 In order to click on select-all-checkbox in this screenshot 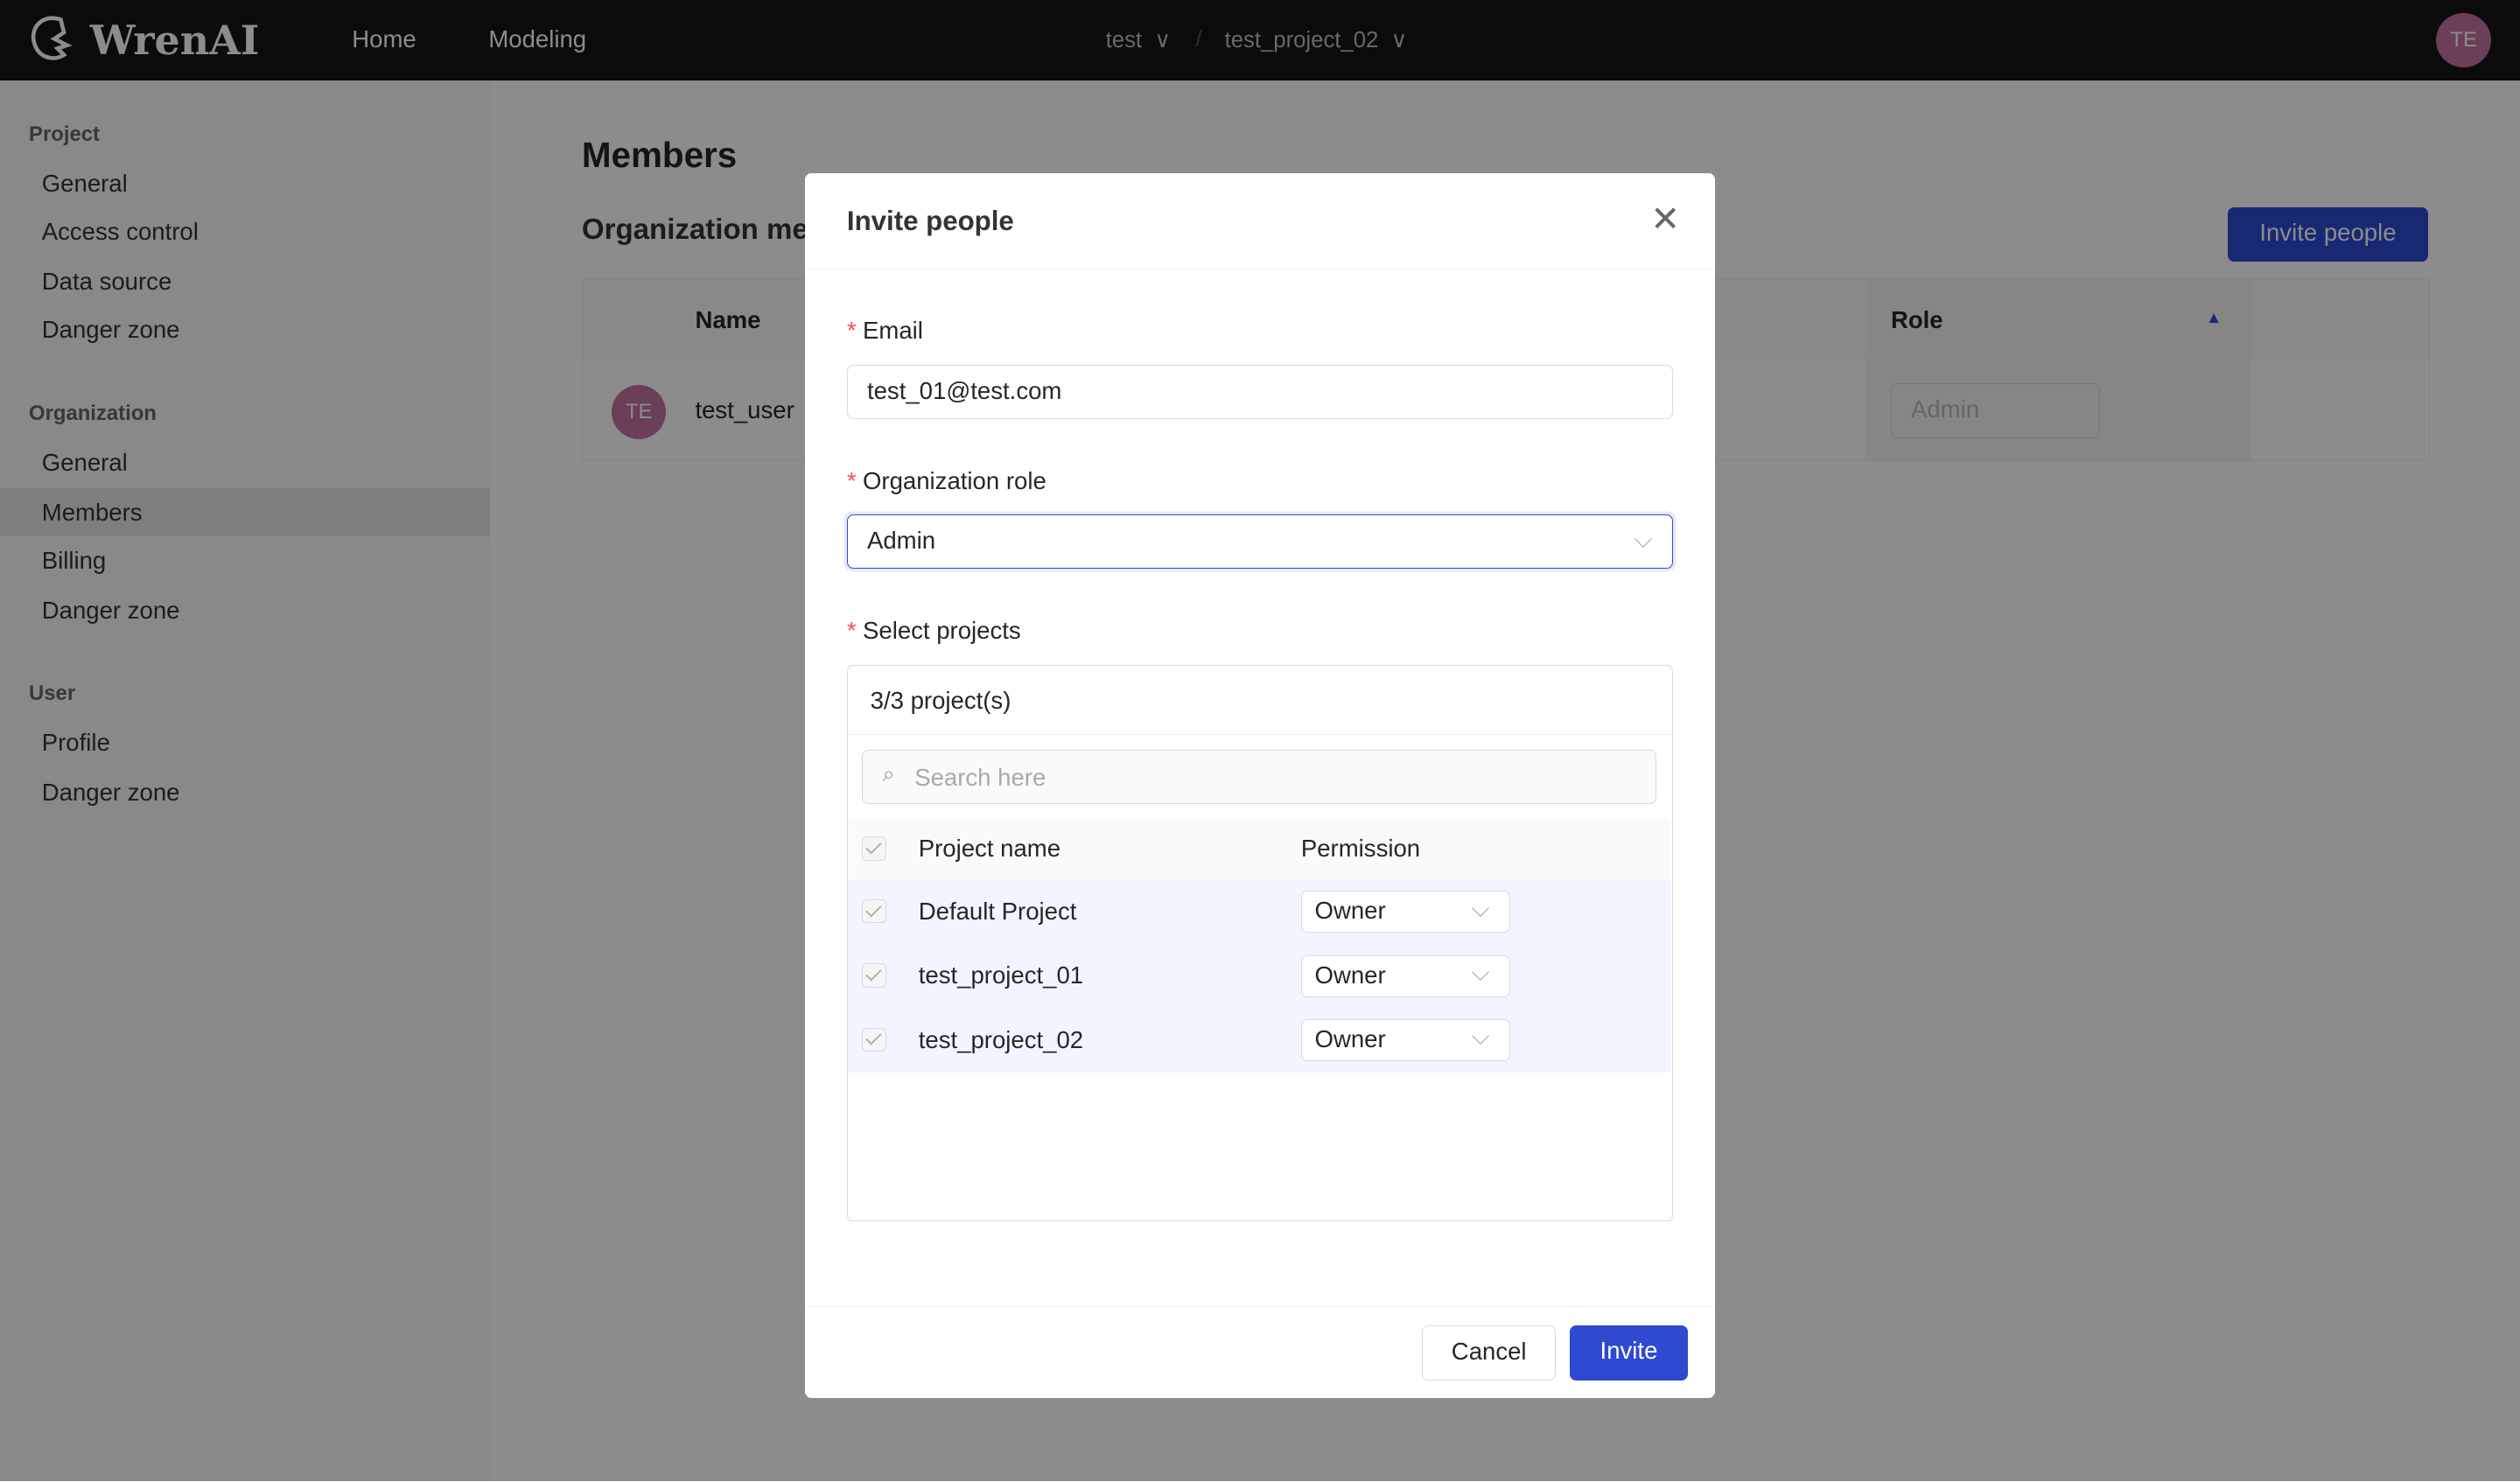, I will do `click(874, 848)`.